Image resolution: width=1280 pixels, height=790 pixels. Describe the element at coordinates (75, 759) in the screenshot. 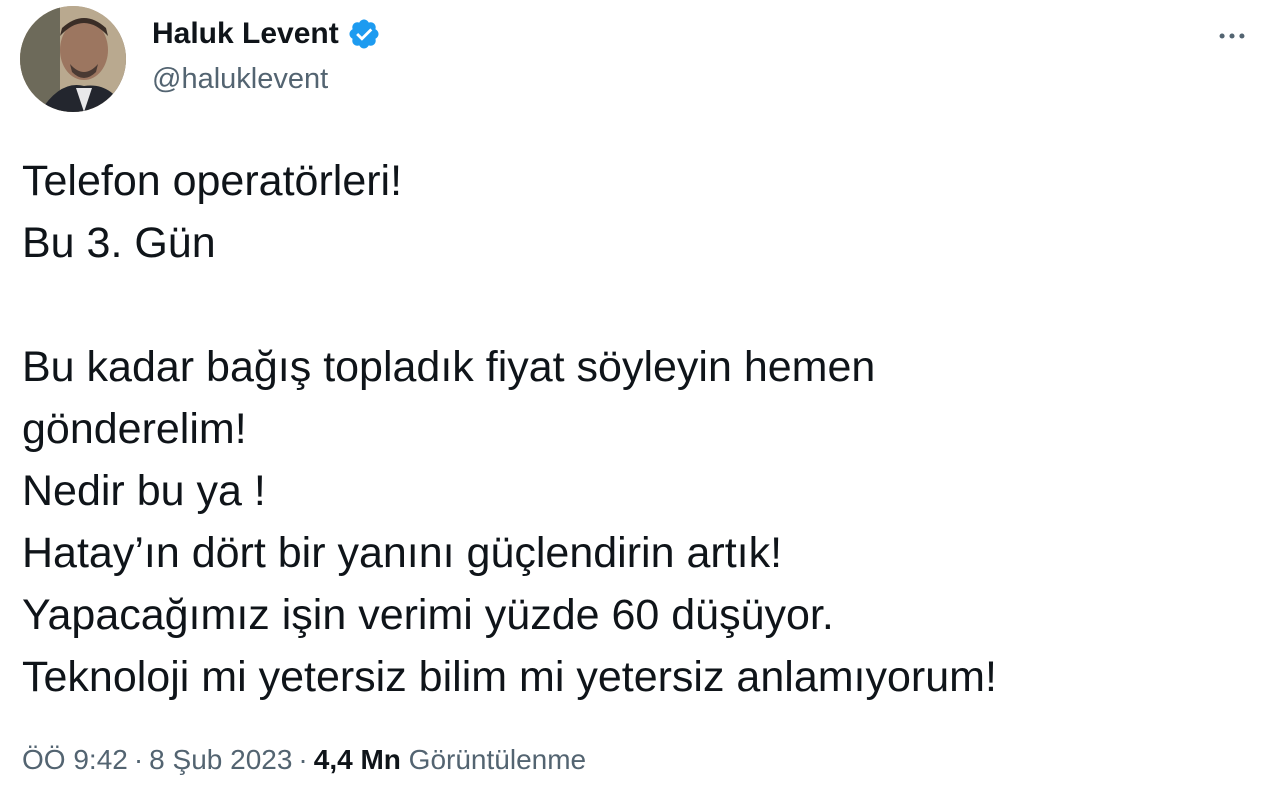

I see `tweet-time: ÖÖ 9:42` at that location.